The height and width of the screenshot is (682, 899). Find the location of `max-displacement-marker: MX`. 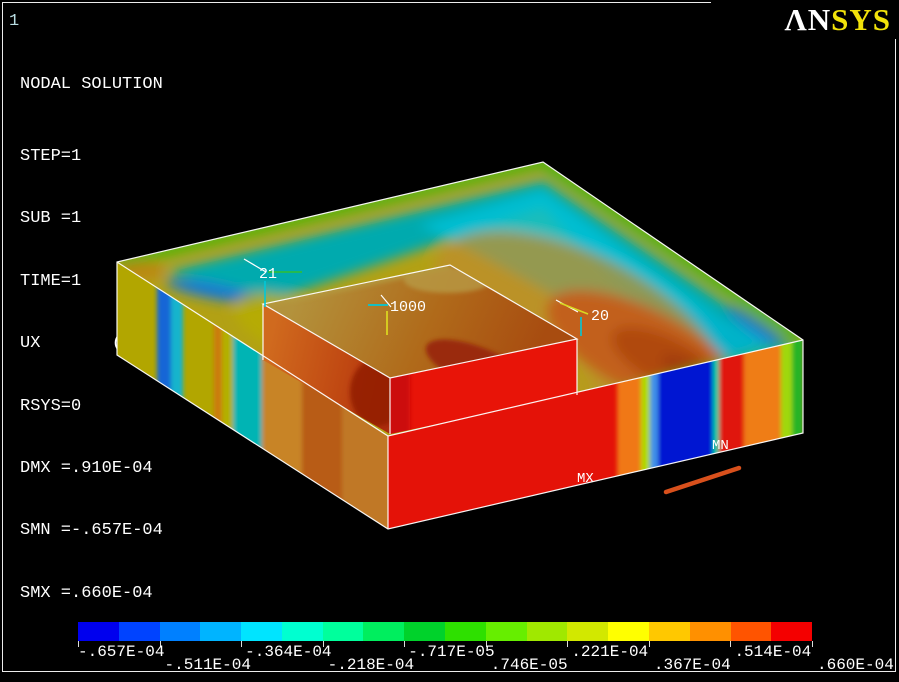

max-displacement-marker: MX is located at coordinates (585, 479).